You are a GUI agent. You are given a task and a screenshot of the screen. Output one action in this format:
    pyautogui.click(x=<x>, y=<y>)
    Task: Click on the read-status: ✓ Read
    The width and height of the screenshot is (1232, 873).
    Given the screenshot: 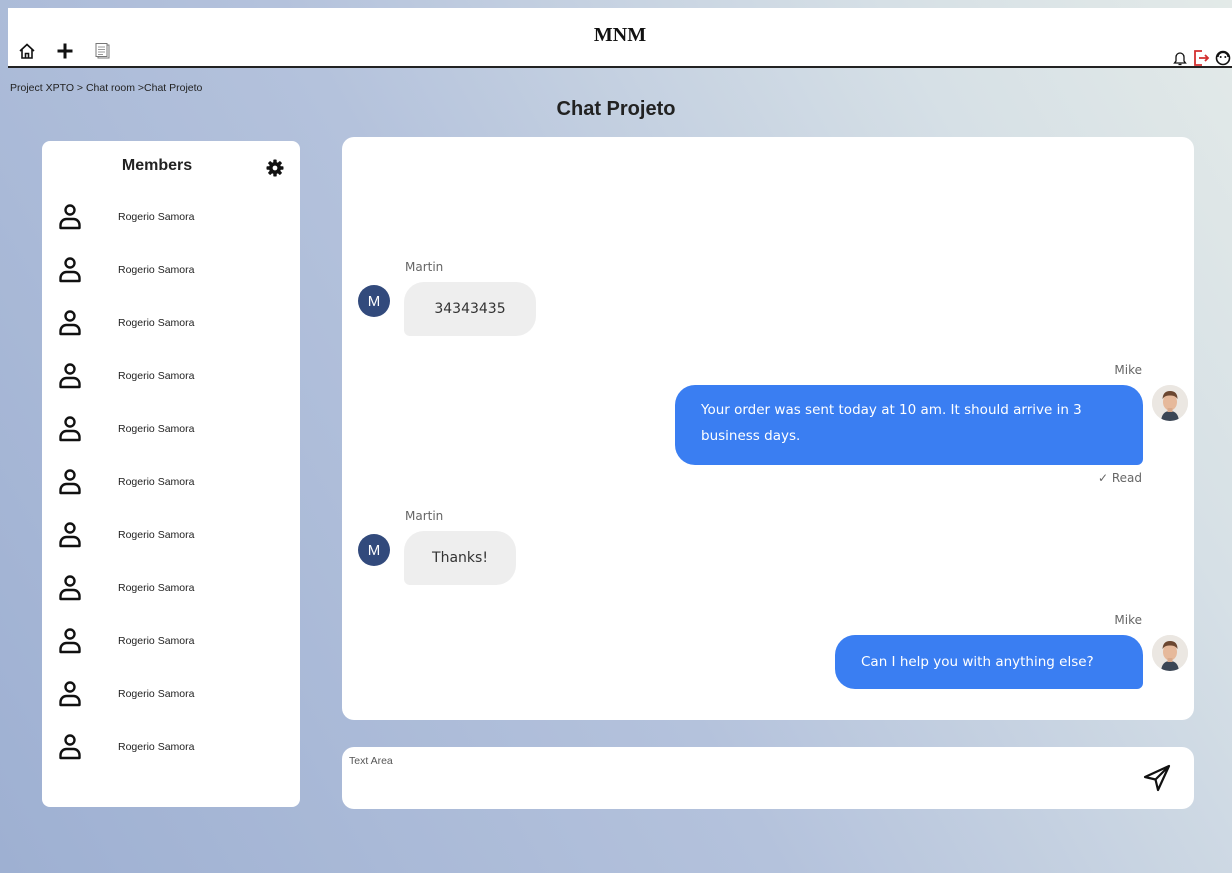 What is the action you would take?
    pyautogui.click(x=1120, y=478)
    